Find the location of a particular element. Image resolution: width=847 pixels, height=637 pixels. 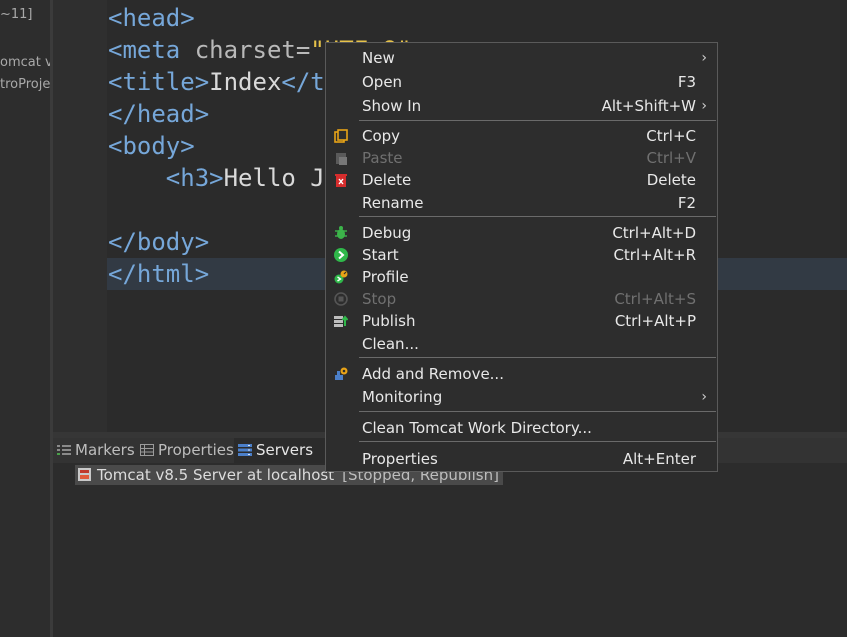

code-token: </body> is located at coordinates (159, 242).